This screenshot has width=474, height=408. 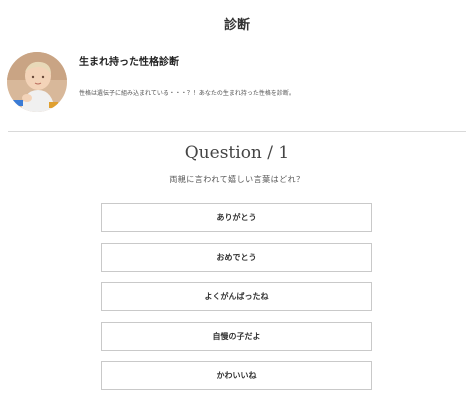 What do you see at coordinates (236, 217) in the screenshot?
I see `answer-option-1: ありがとう` at bounding box center [236, 217].